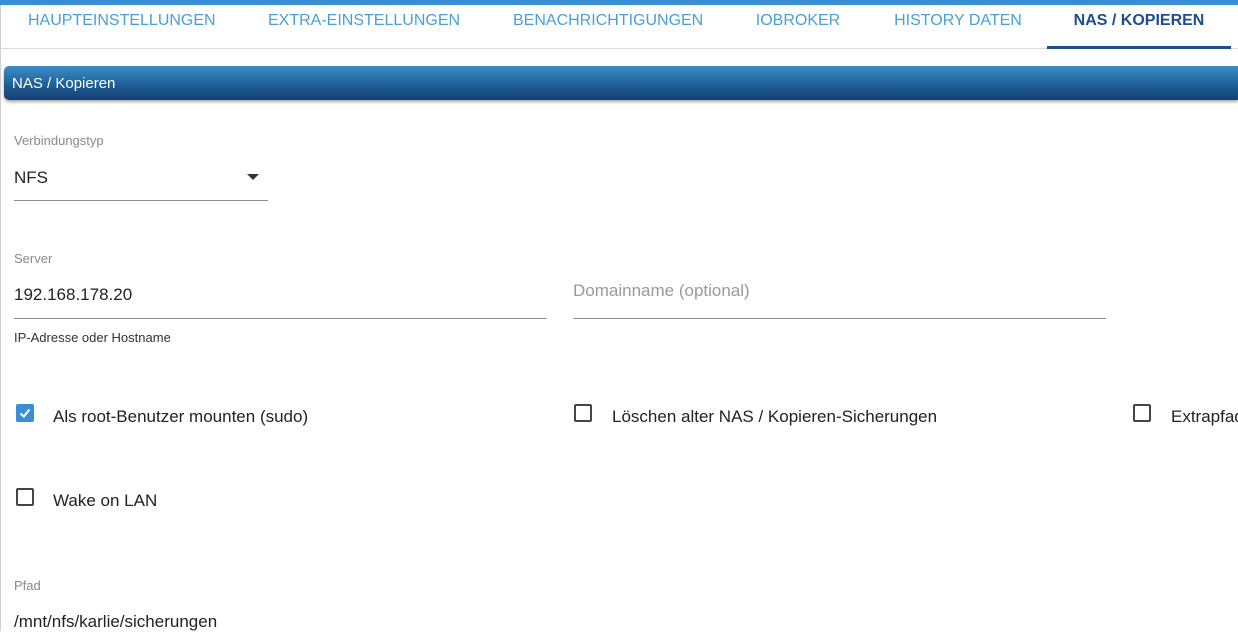  I want to click on extra-path-label-clip: Extrapfad, so click(1204, 415).